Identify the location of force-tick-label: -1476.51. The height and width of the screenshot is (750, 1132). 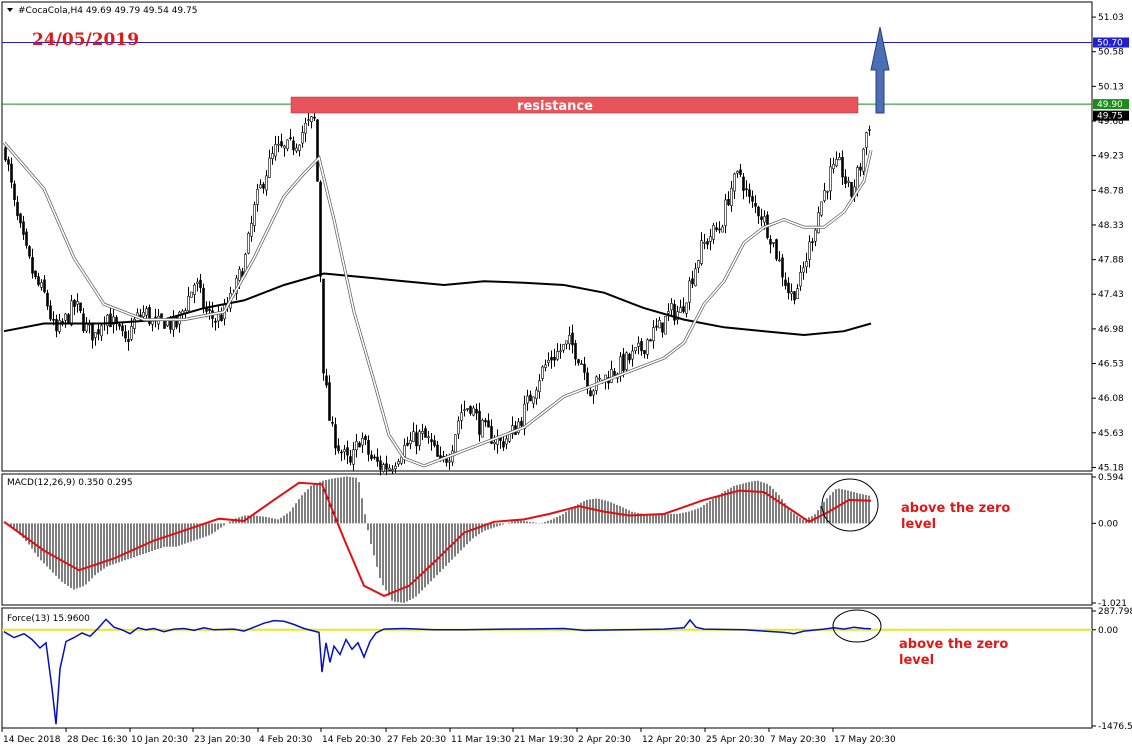
(1115, 727).